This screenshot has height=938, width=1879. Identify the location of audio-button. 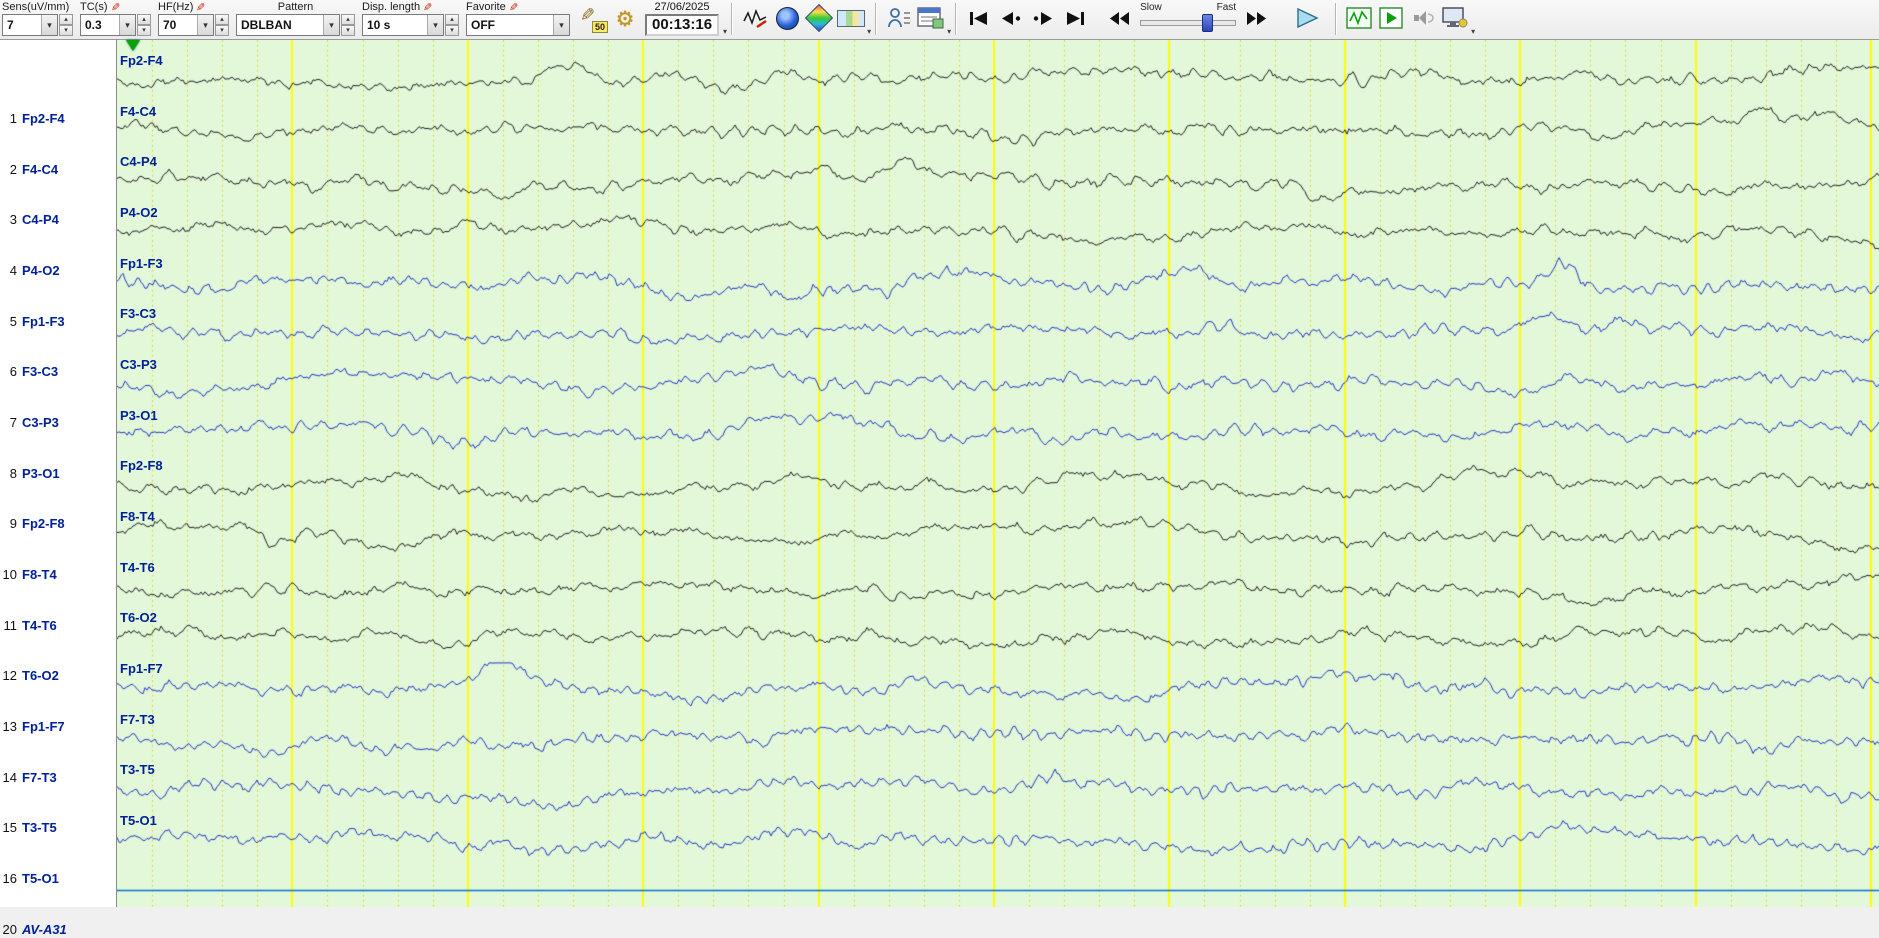
(1423, 18).